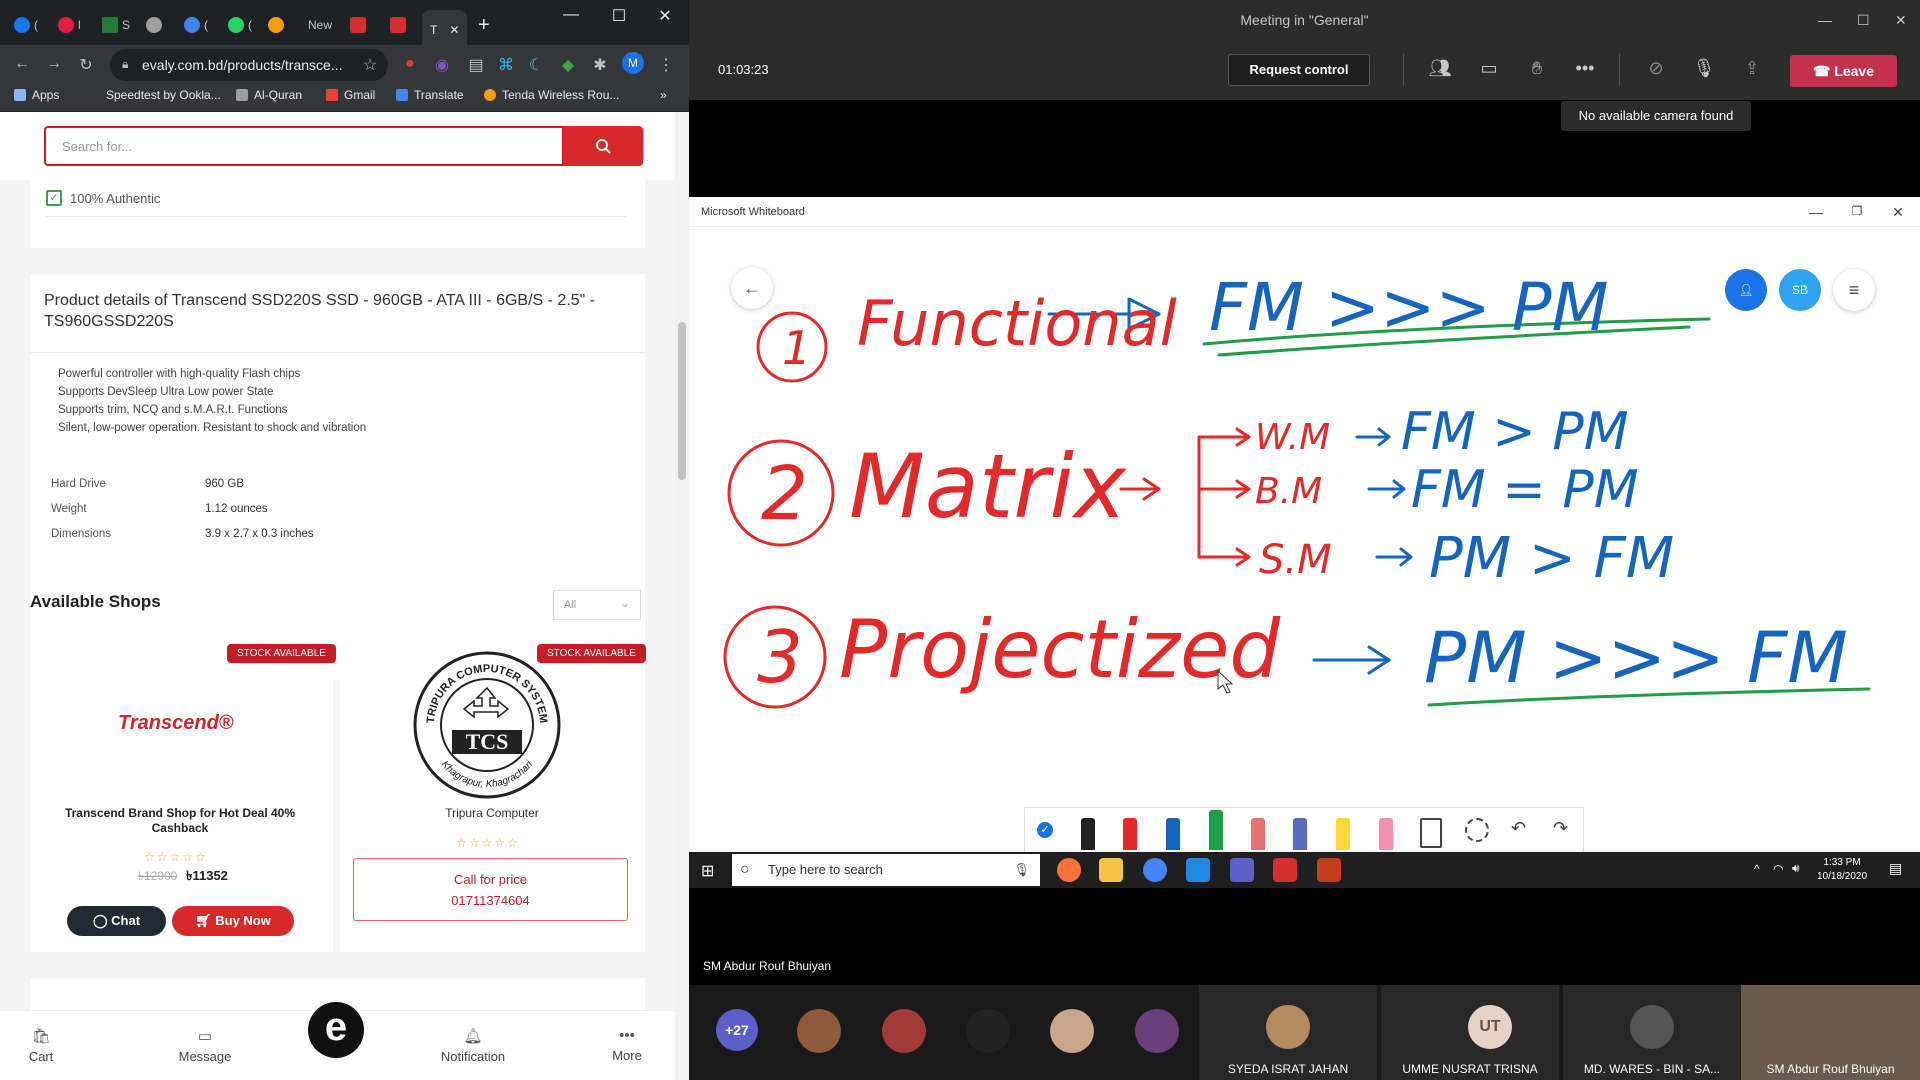  I want to click on bookmark-apps: Apps, so click(36, 95).